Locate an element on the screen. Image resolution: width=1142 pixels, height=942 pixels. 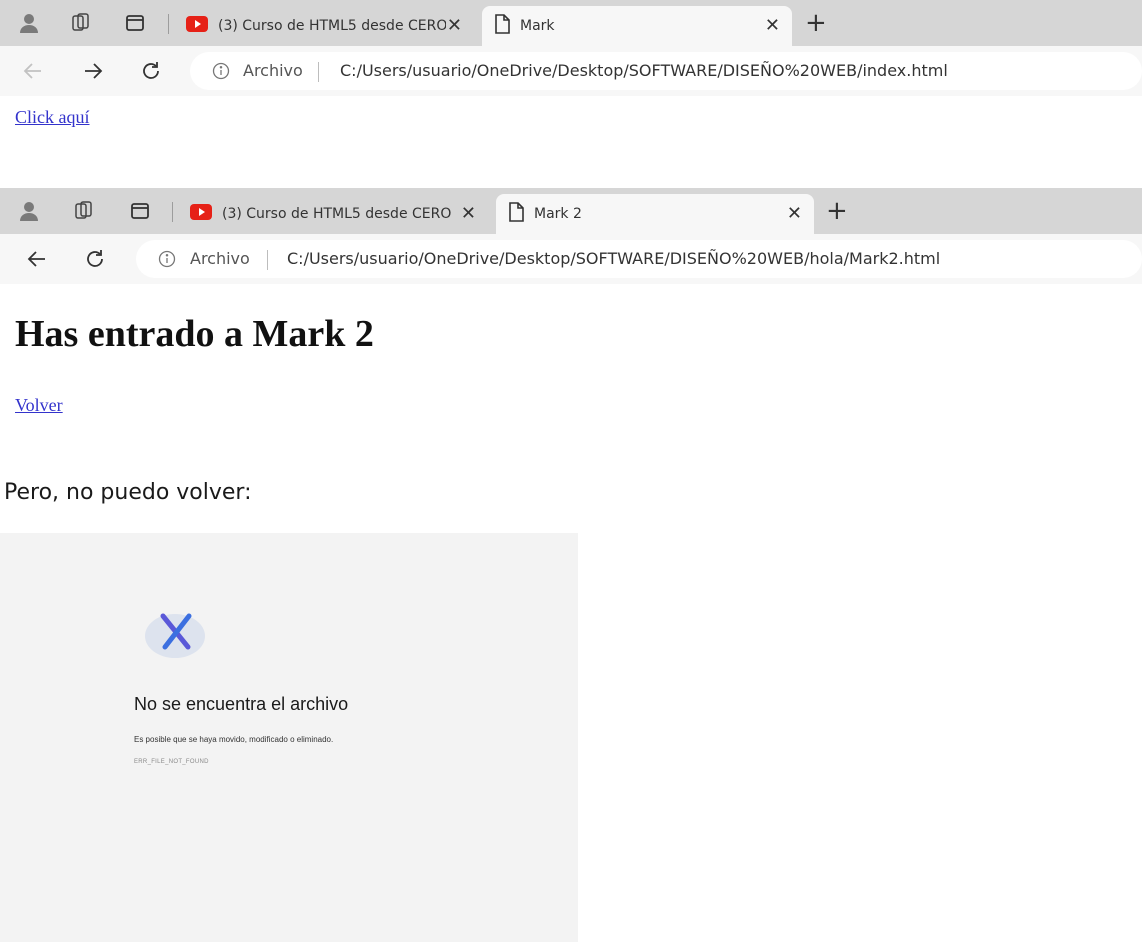
click-here-link: Click aquí is located at coordinates (52, 117).